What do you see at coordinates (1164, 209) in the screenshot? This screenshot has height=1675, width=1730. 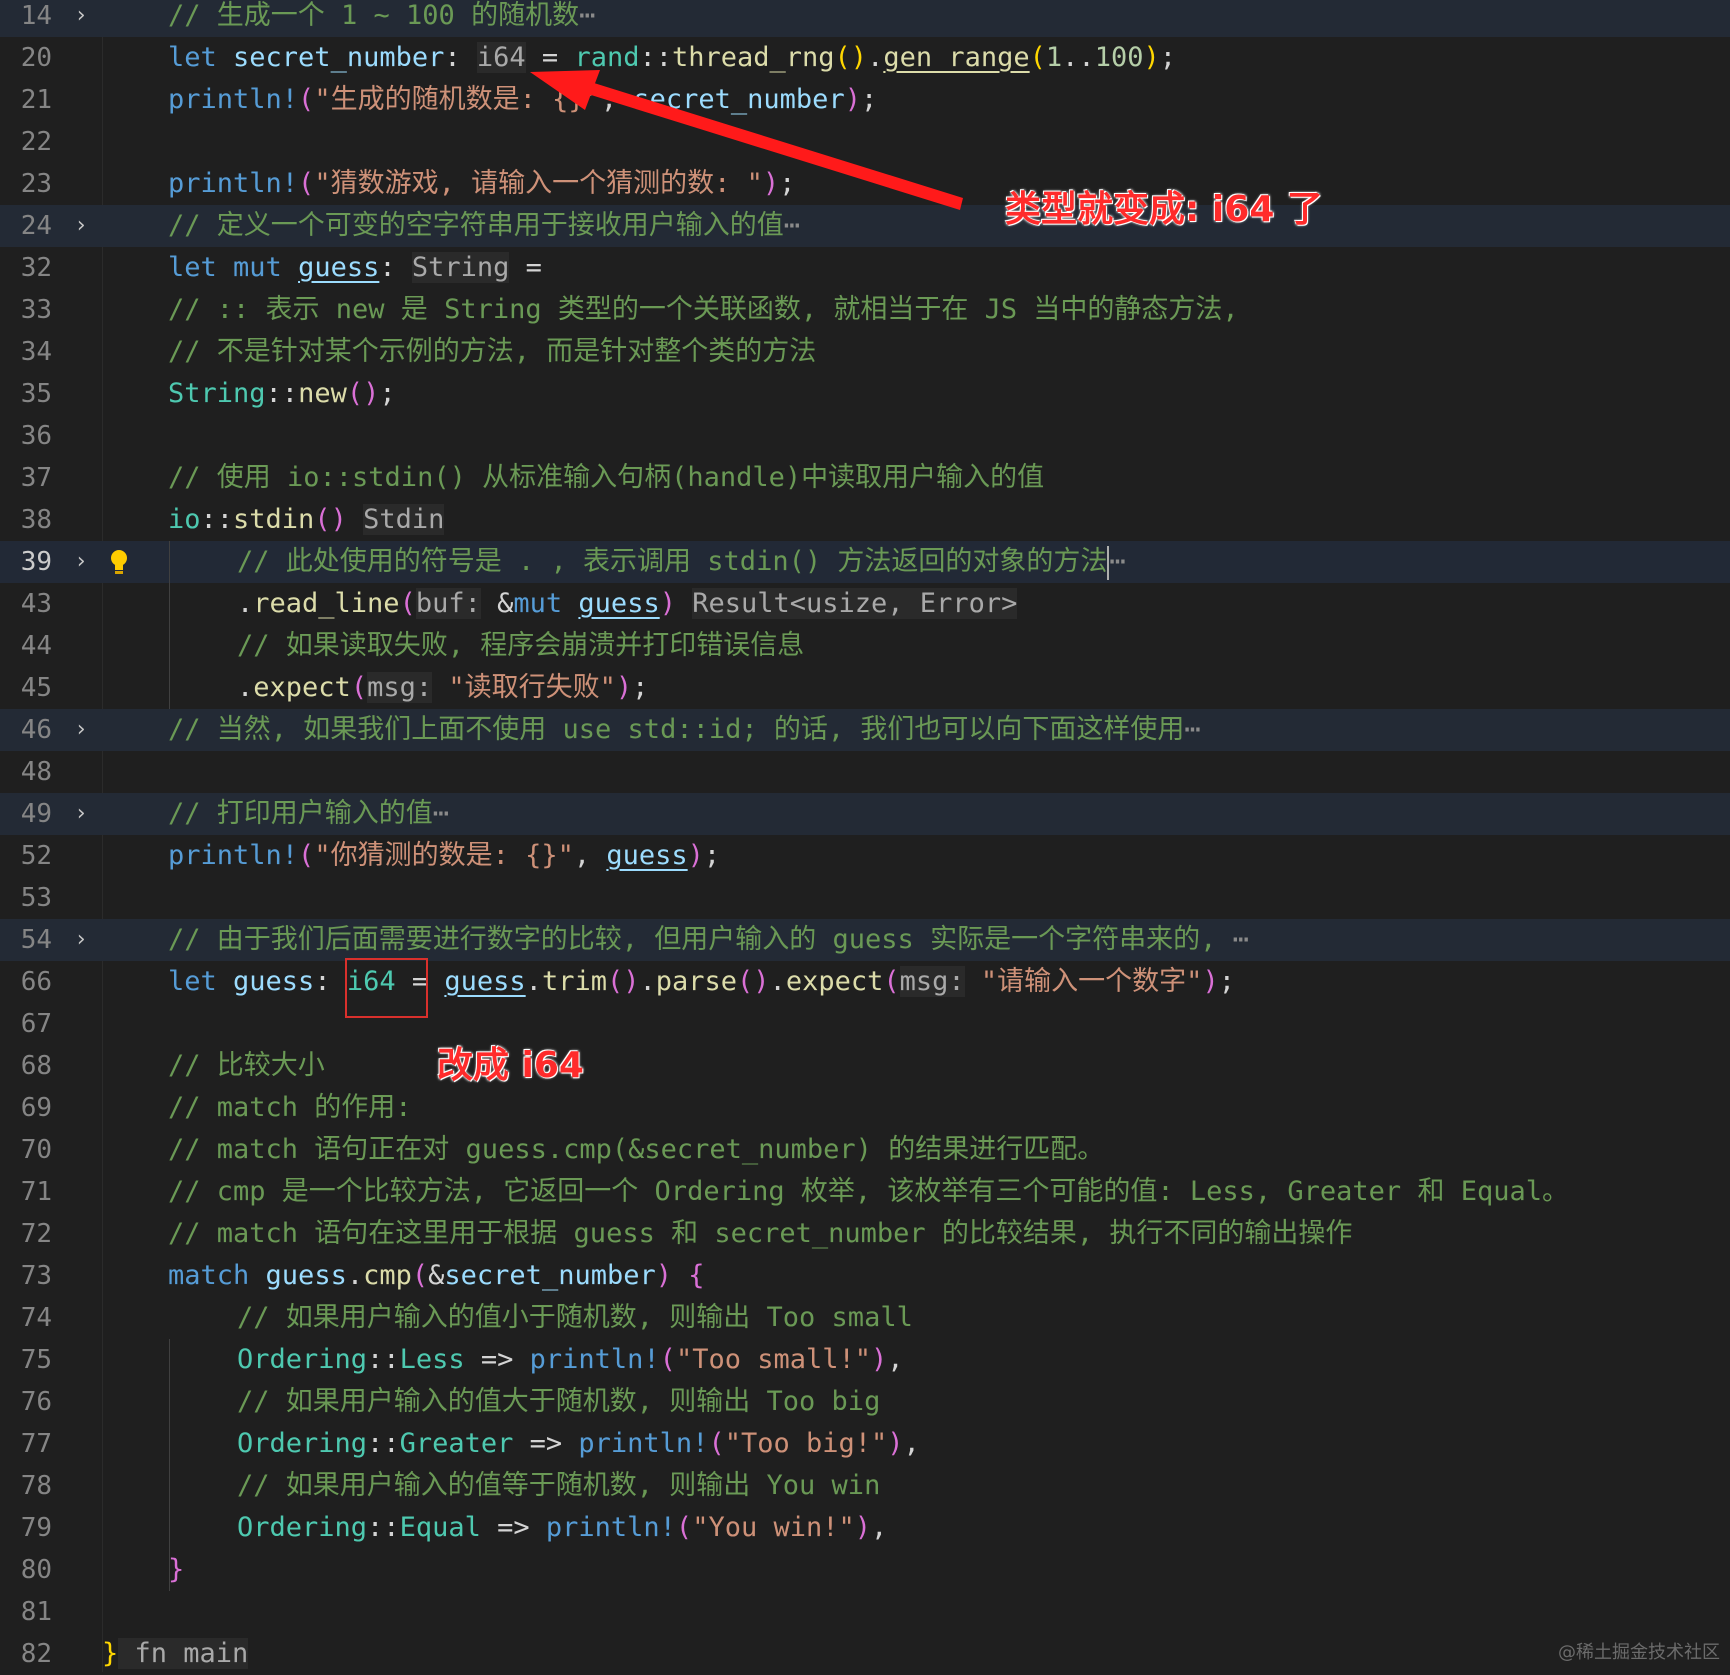 I see `annotation-type-changed: 类型就变成: i64 了` at bounding box center [1164, 209].